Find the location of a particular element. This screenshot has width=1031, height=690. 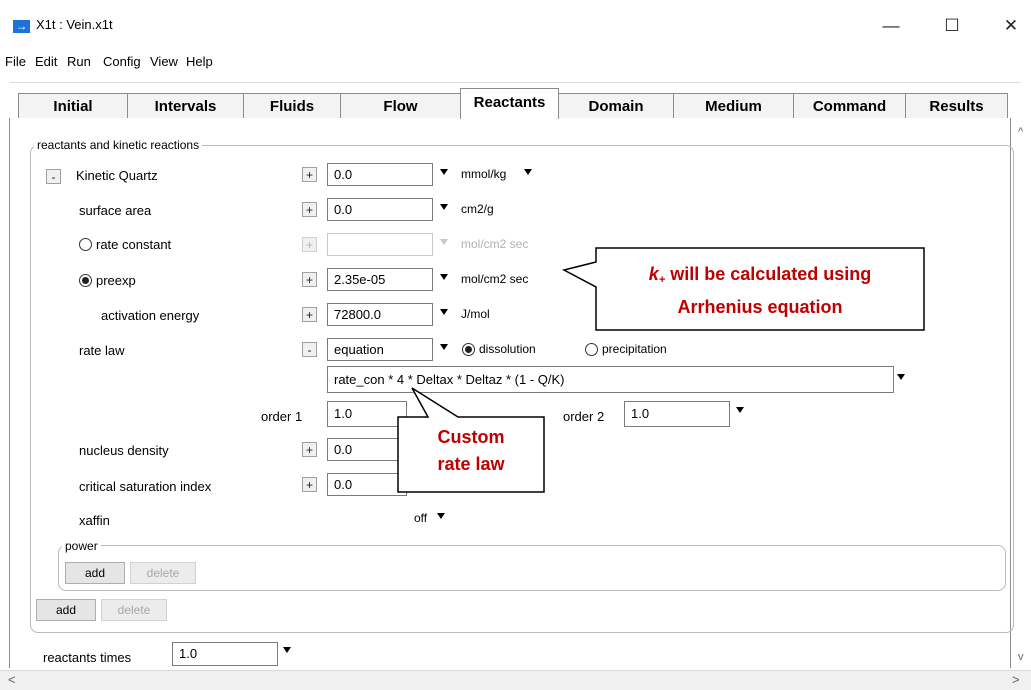

custom-line1: Custom is located at coordinates (471, 437).